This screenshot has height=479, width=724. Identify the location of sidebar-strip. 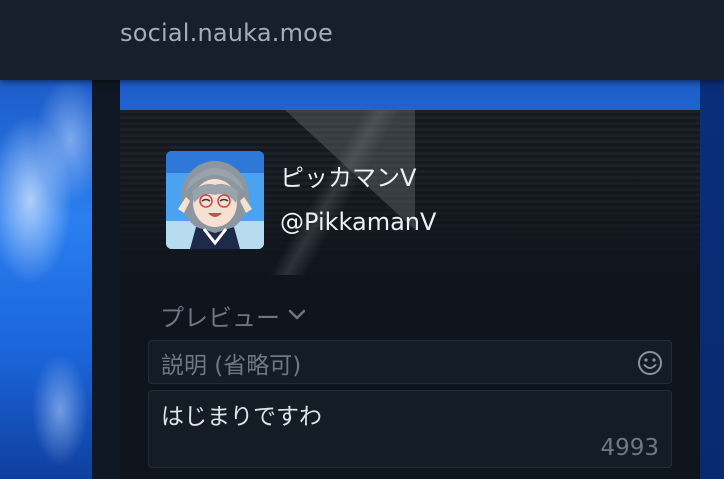
(106, 279).